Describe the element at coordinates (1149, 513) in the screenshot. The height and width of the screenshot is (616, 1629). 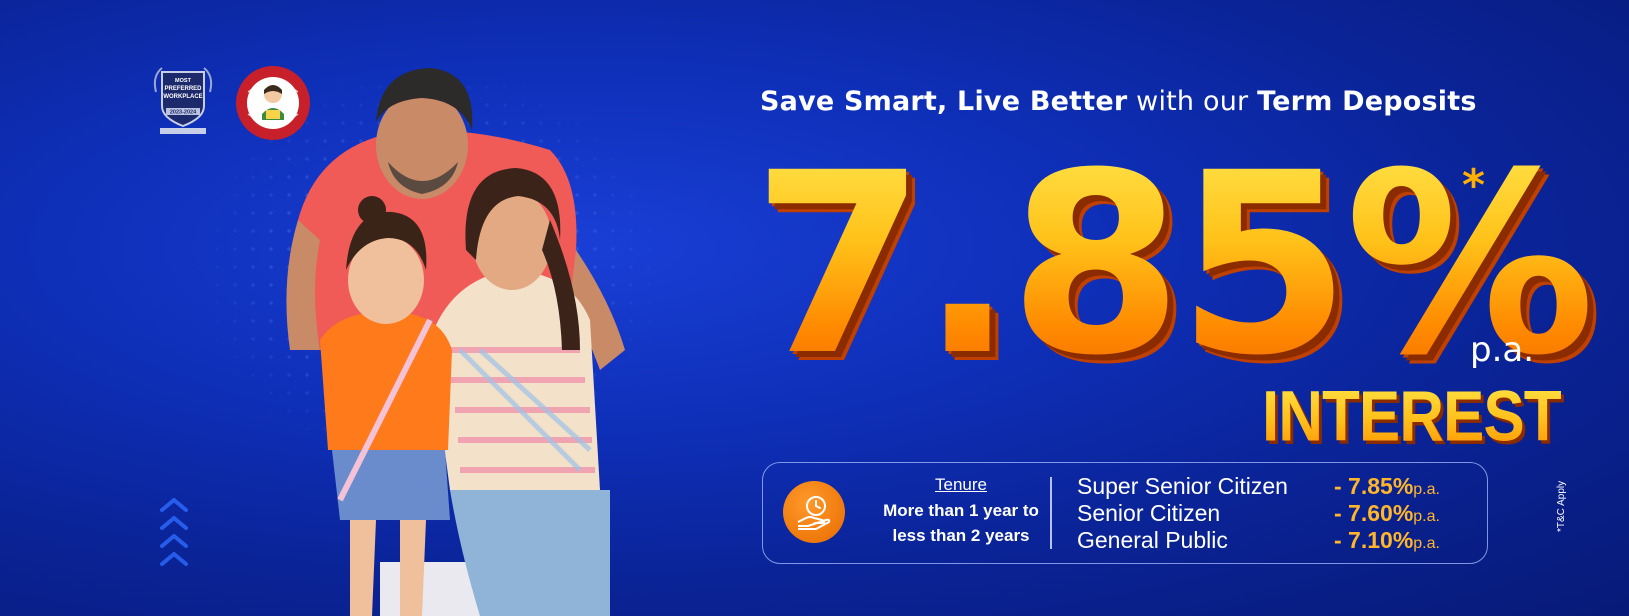
I see `rate-category: Senior Citizen` at that location.